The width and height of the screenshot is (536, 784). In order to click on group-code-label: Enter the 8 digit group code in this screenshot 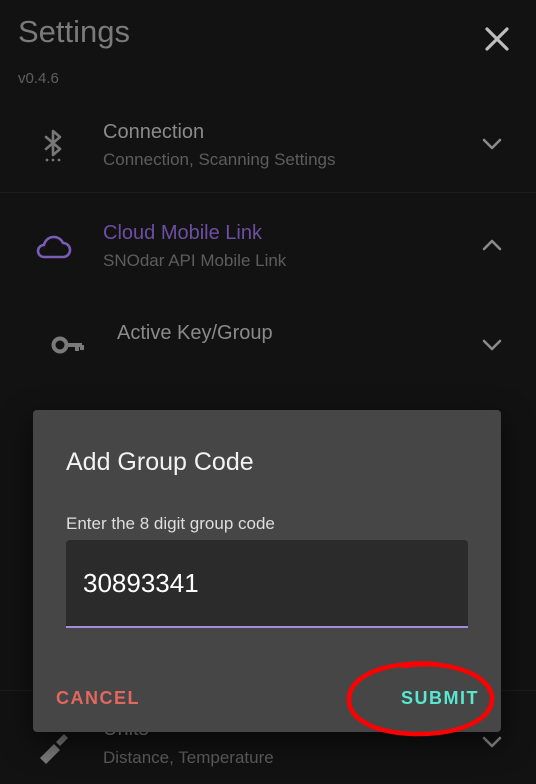, I will do `click(170, 523)`.